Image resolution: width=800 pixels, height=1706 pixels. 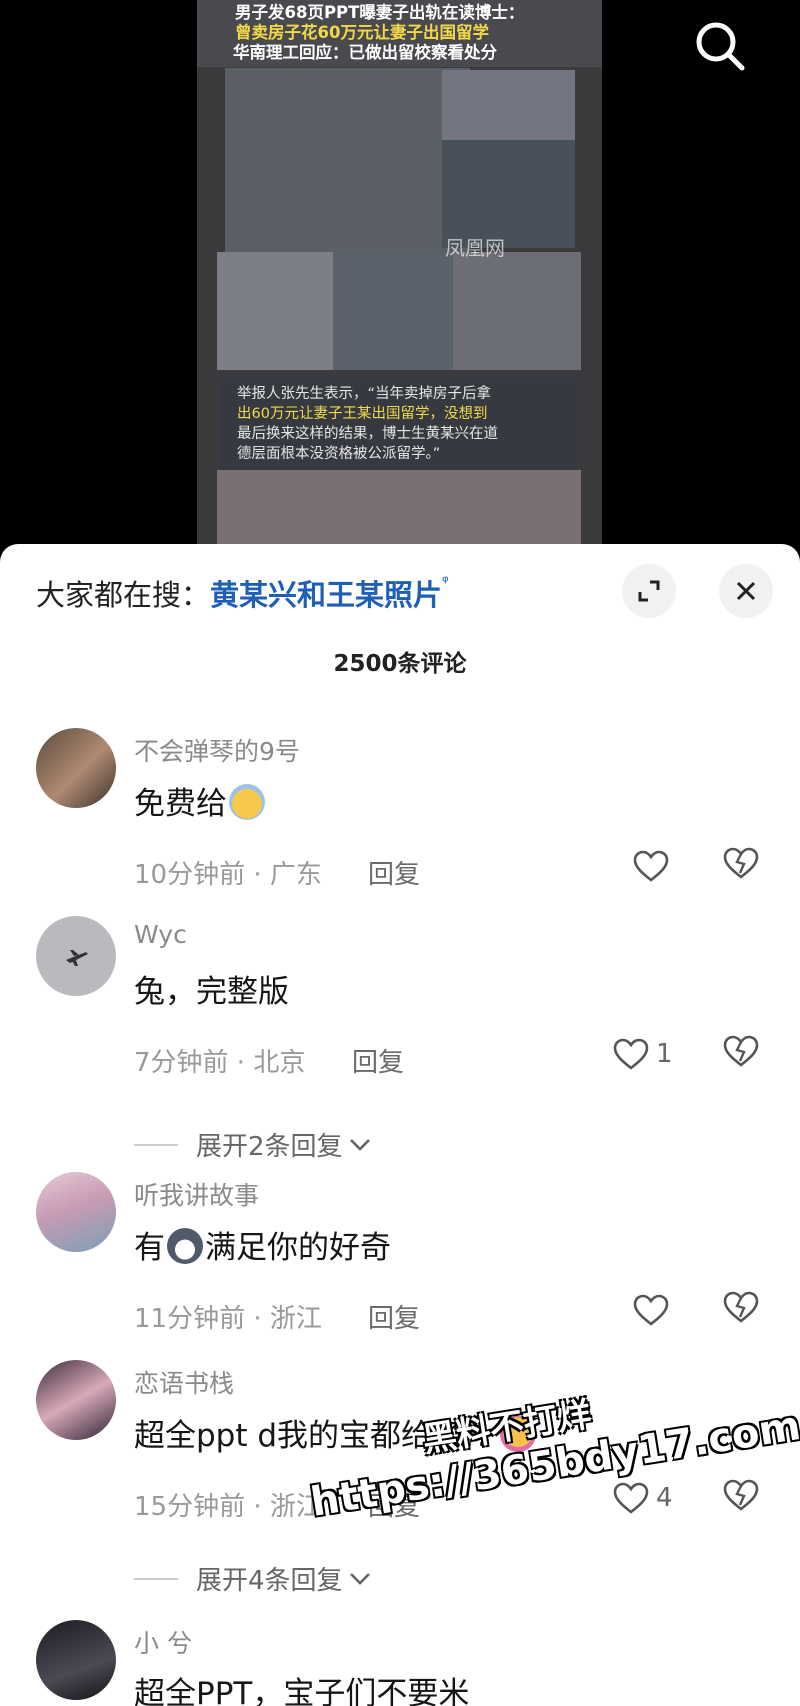 What do you see at coordinates (399, 507) in the screenshot?
I see `photo-bottom` at bounding box center [399, 507].